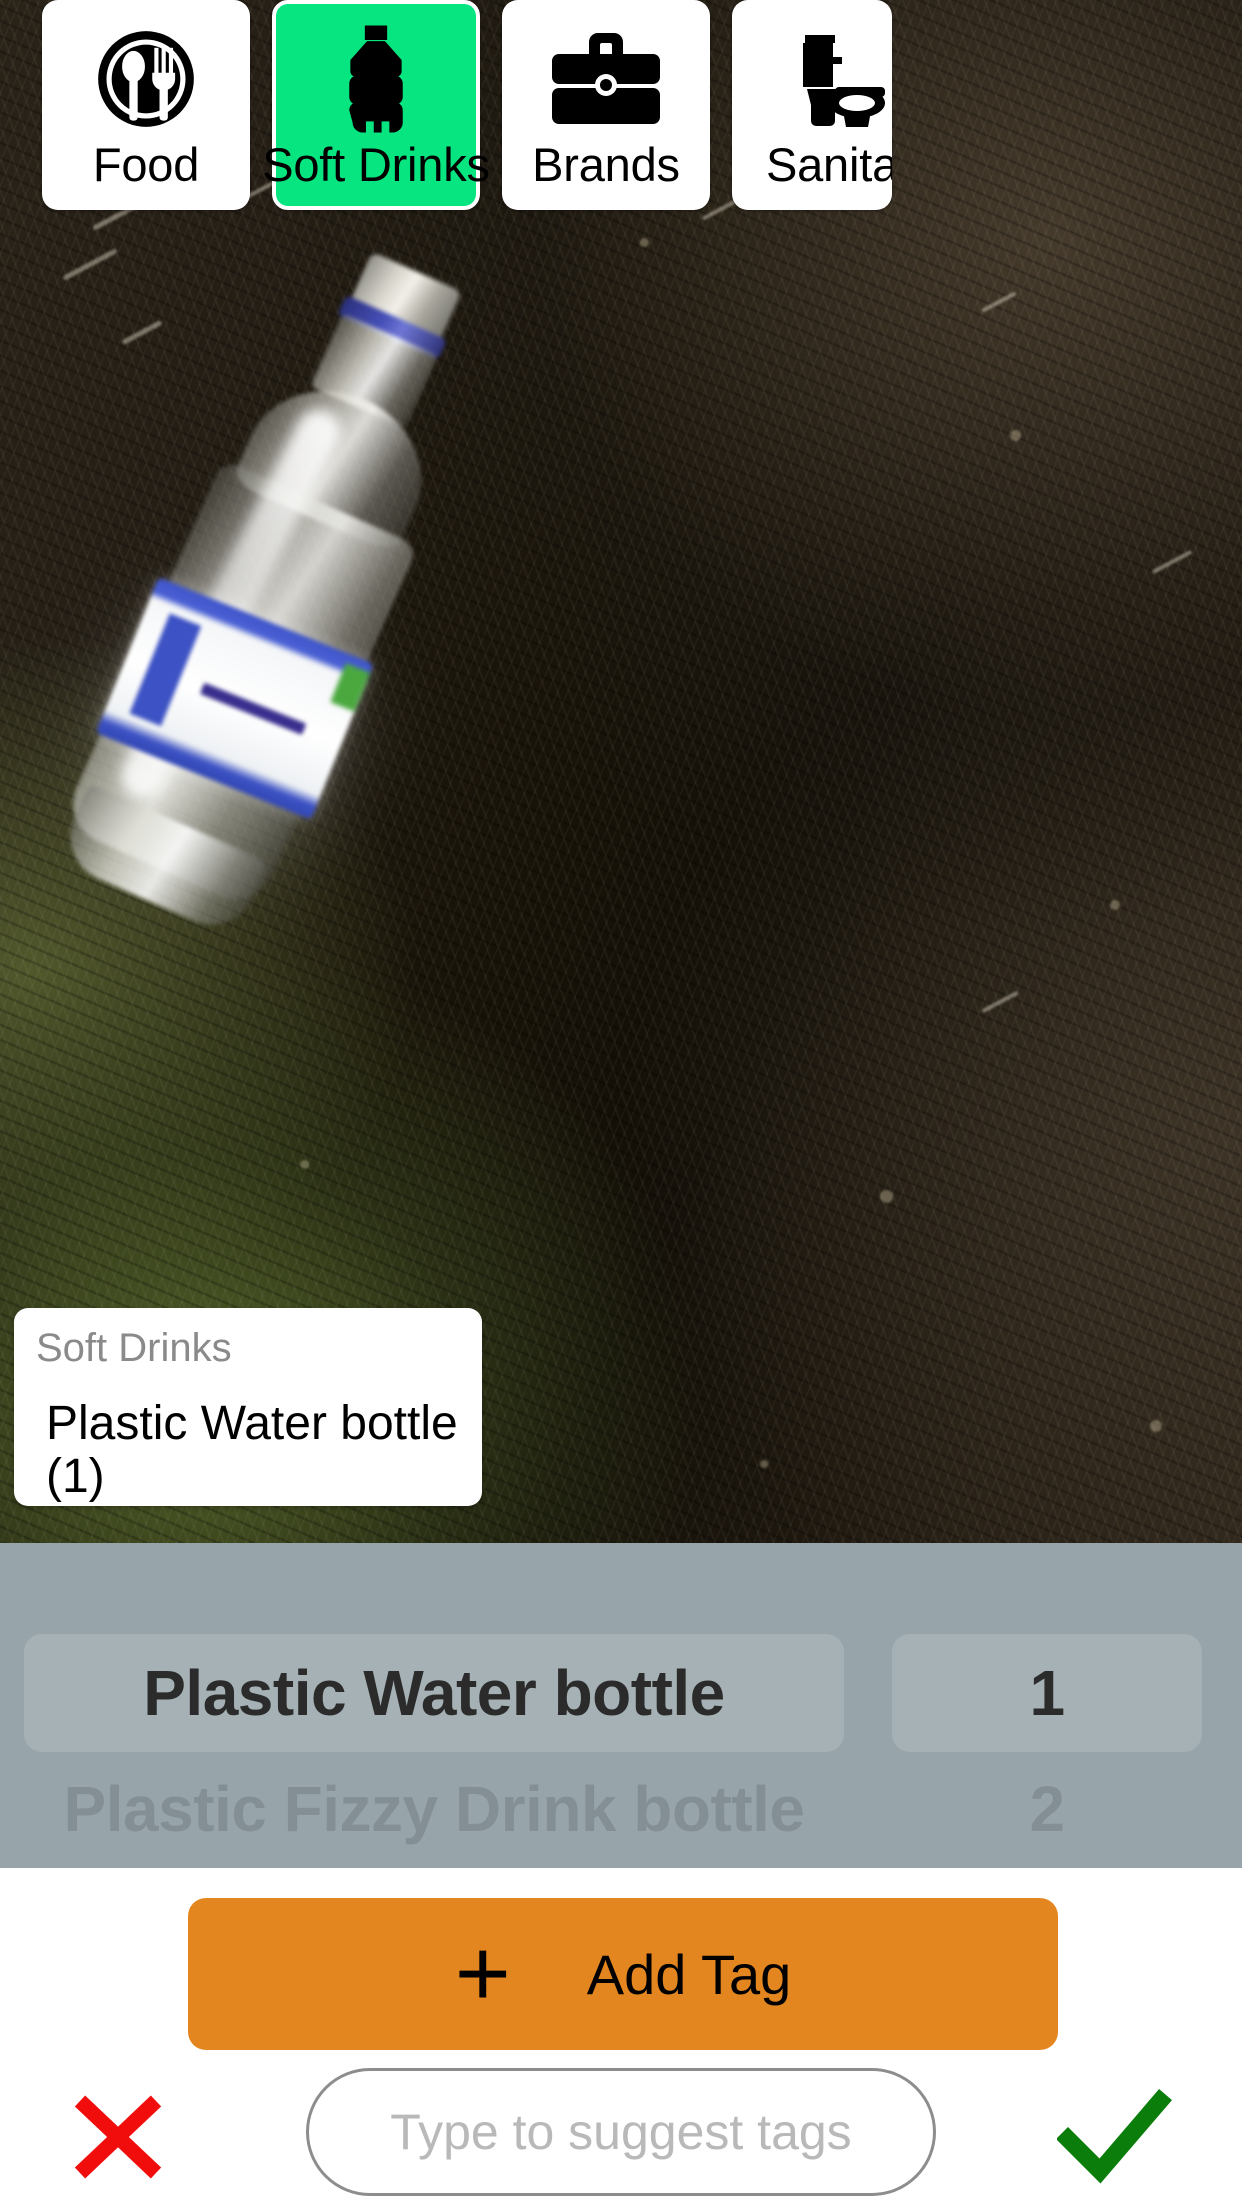  Describe the element at coordinates (606, 164) in the screenshot. I see `category-tab-label: Brands` at that location.